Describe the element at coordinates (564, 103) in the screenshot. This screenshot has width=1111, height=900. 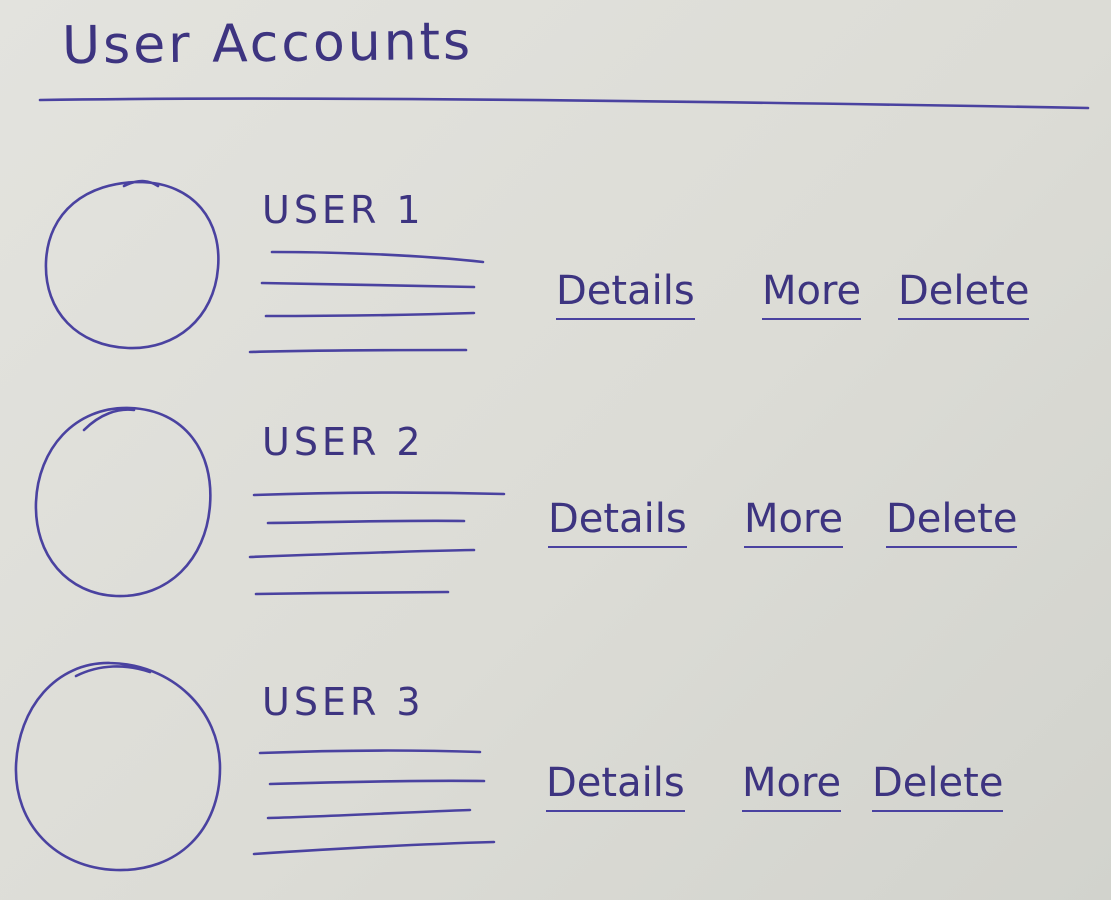
I see `title-divider` at that location.